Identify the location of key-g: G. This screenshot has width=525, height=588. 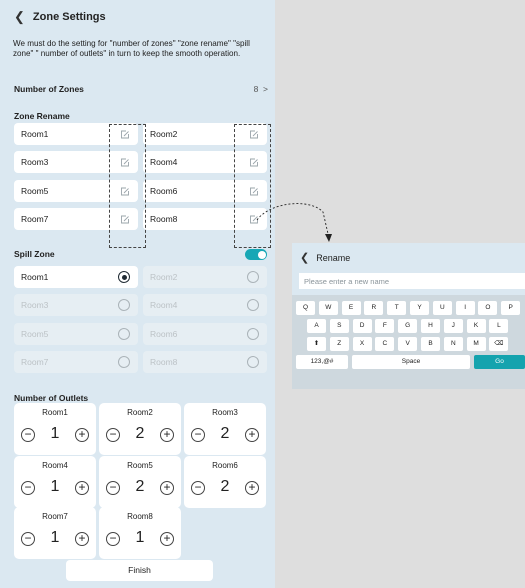
(408, 326).